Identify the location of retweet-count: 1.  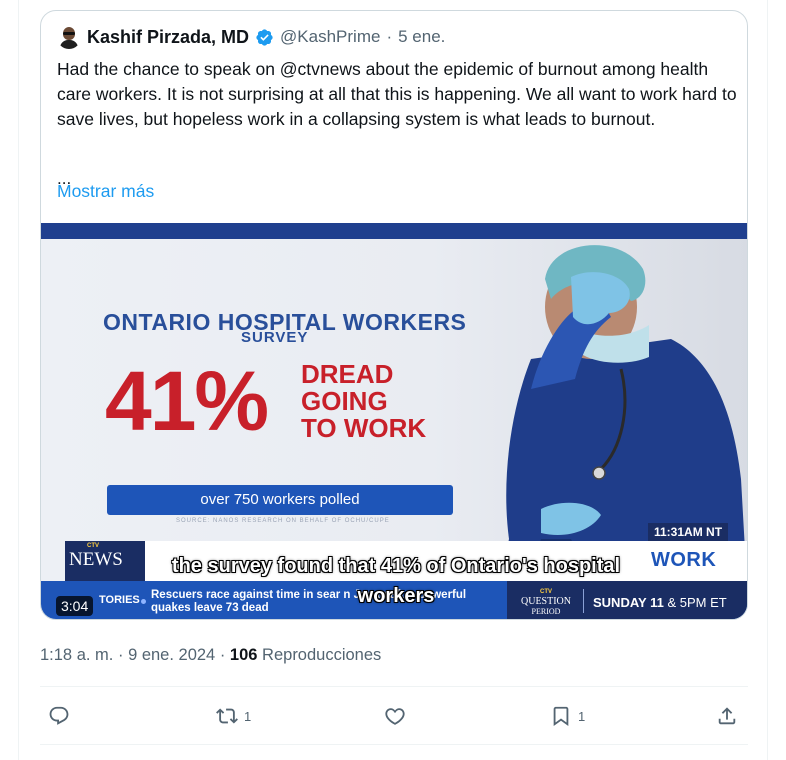
(248, 716).